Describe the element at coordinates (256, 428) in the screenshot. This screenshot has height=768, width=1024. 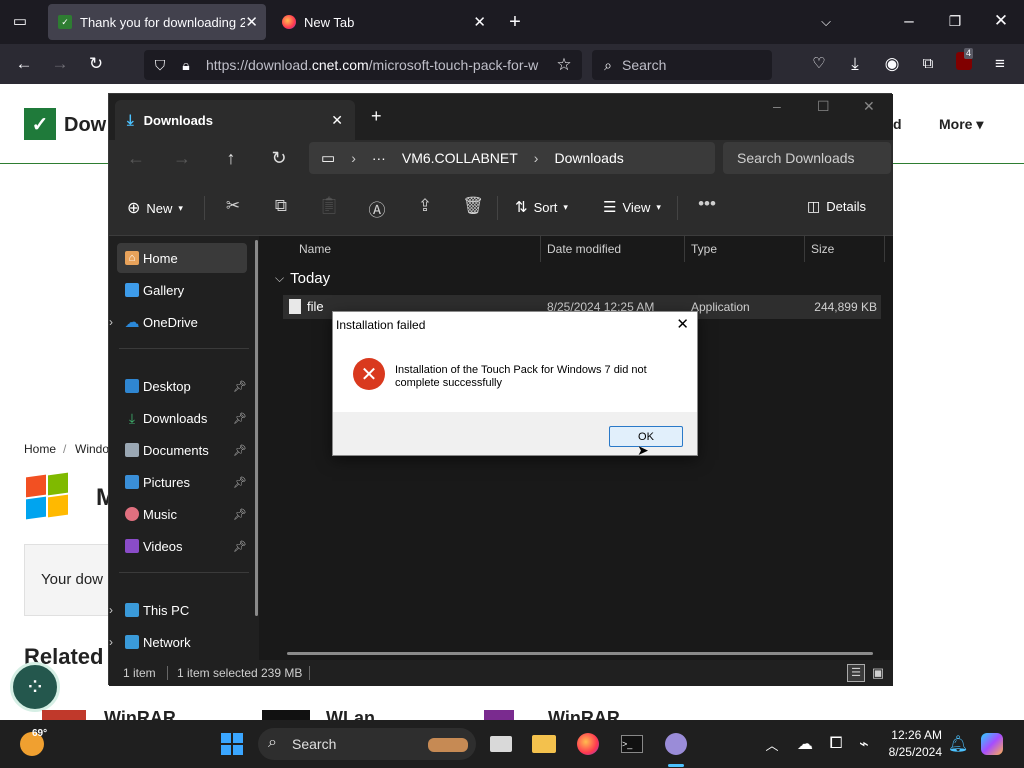
I see `sidebar-scrollbar` at that location.